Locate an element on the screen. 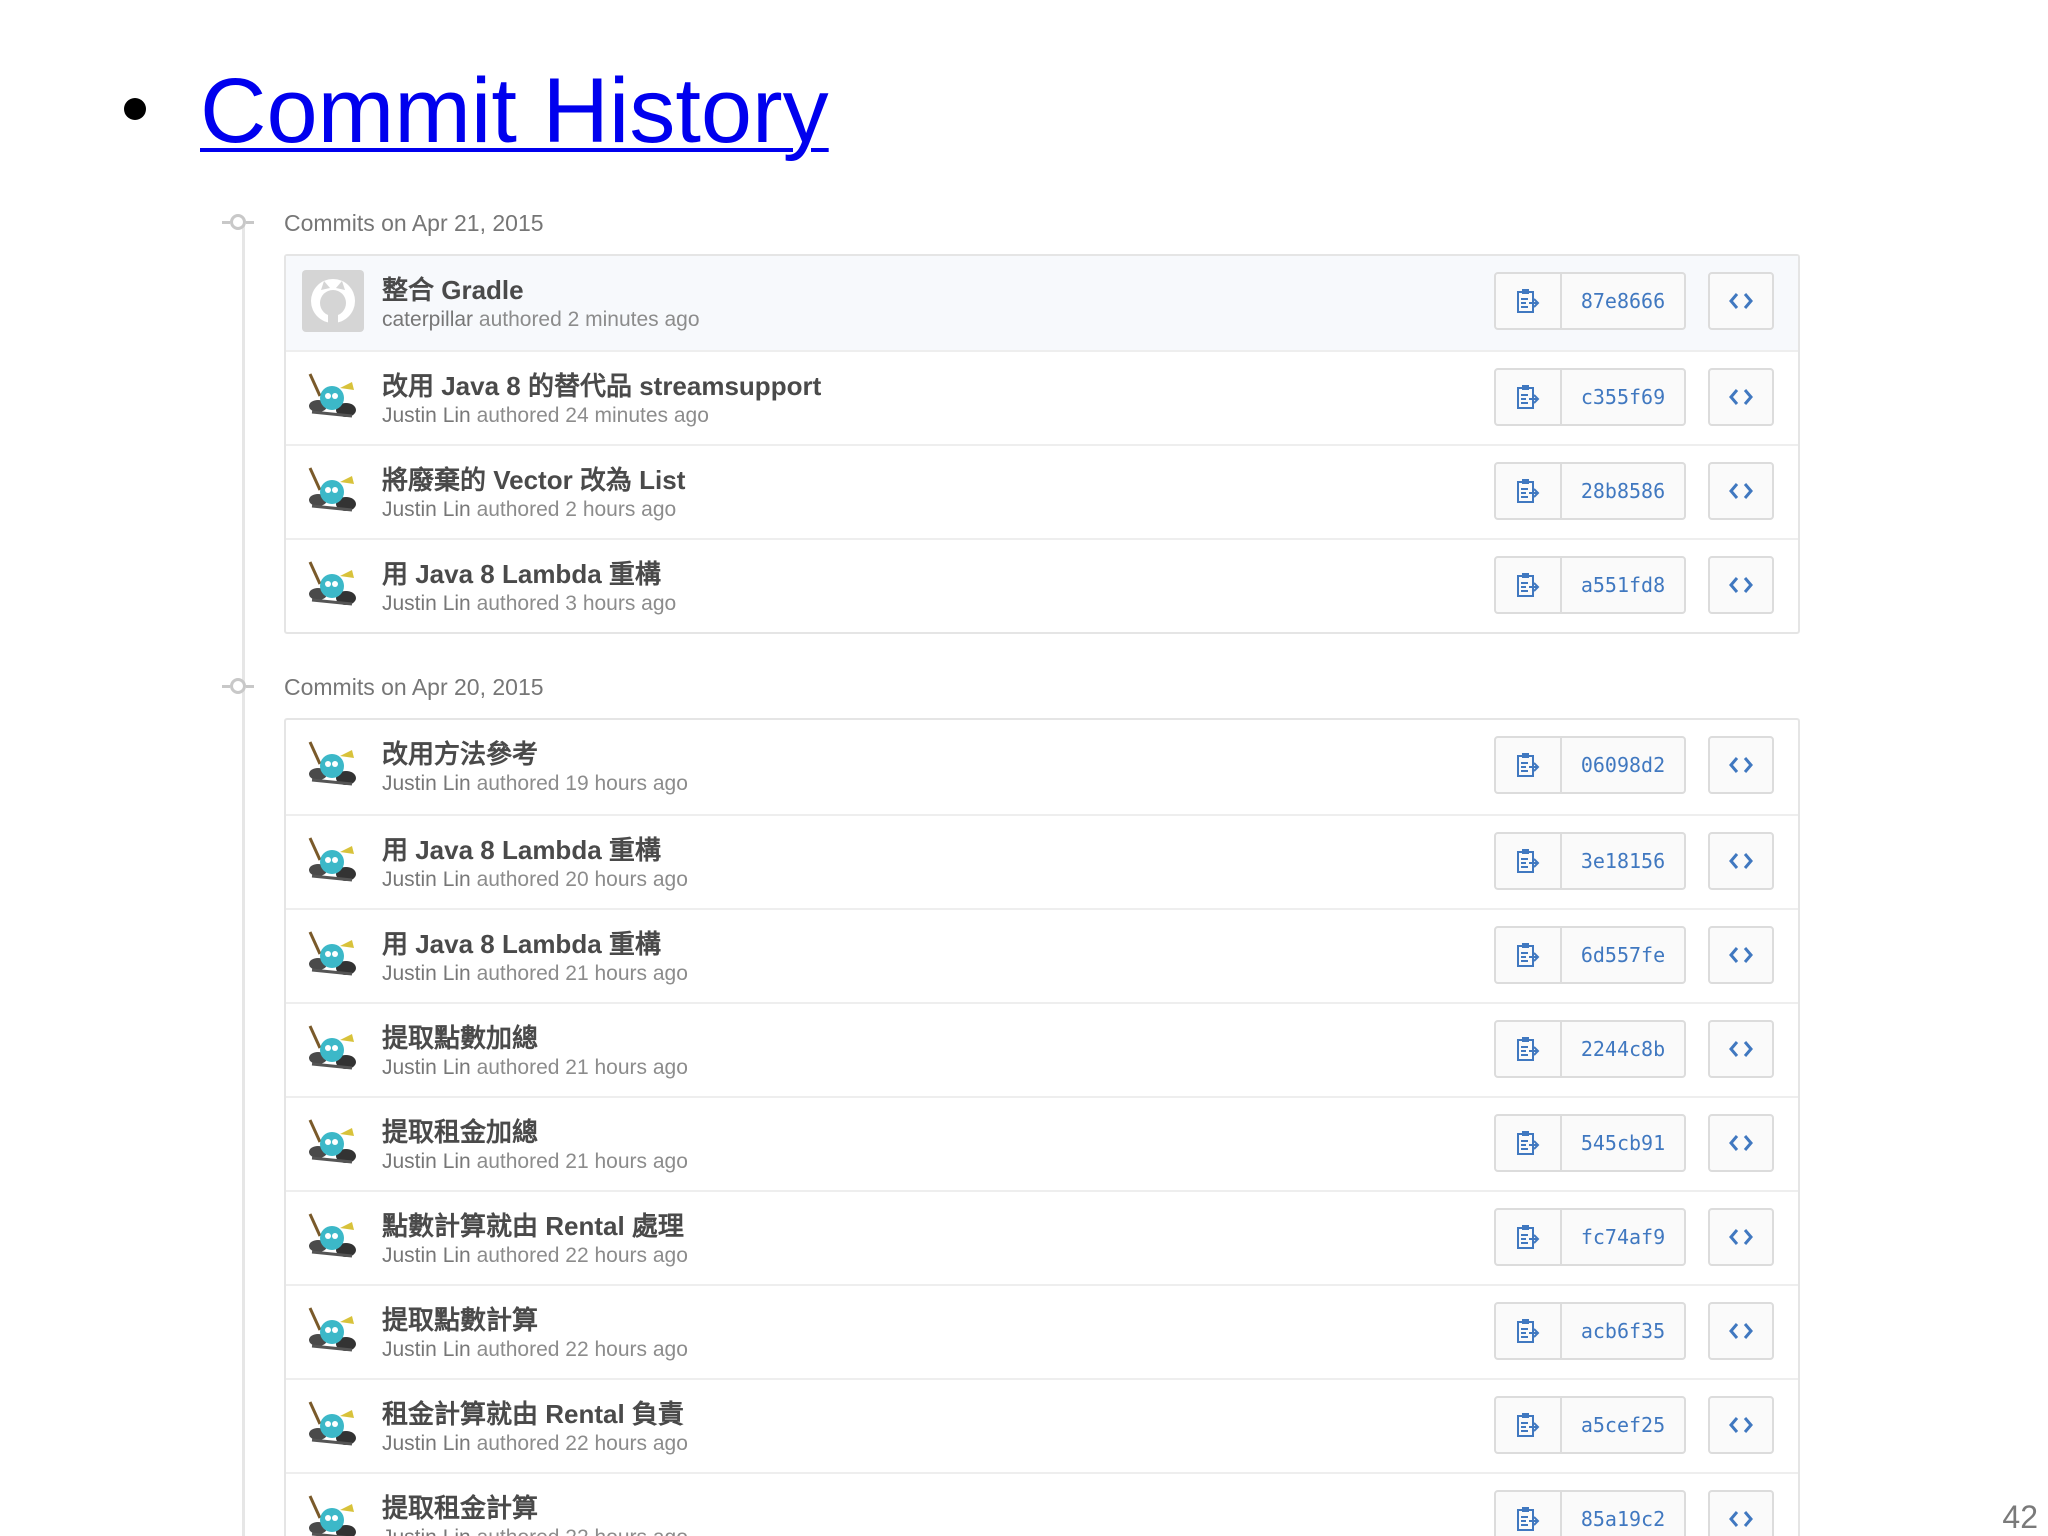 The image size is (2048, 1536). commit-message-link: 租金計算就由 Rental 負責 is located at coordinates (533, 1412).